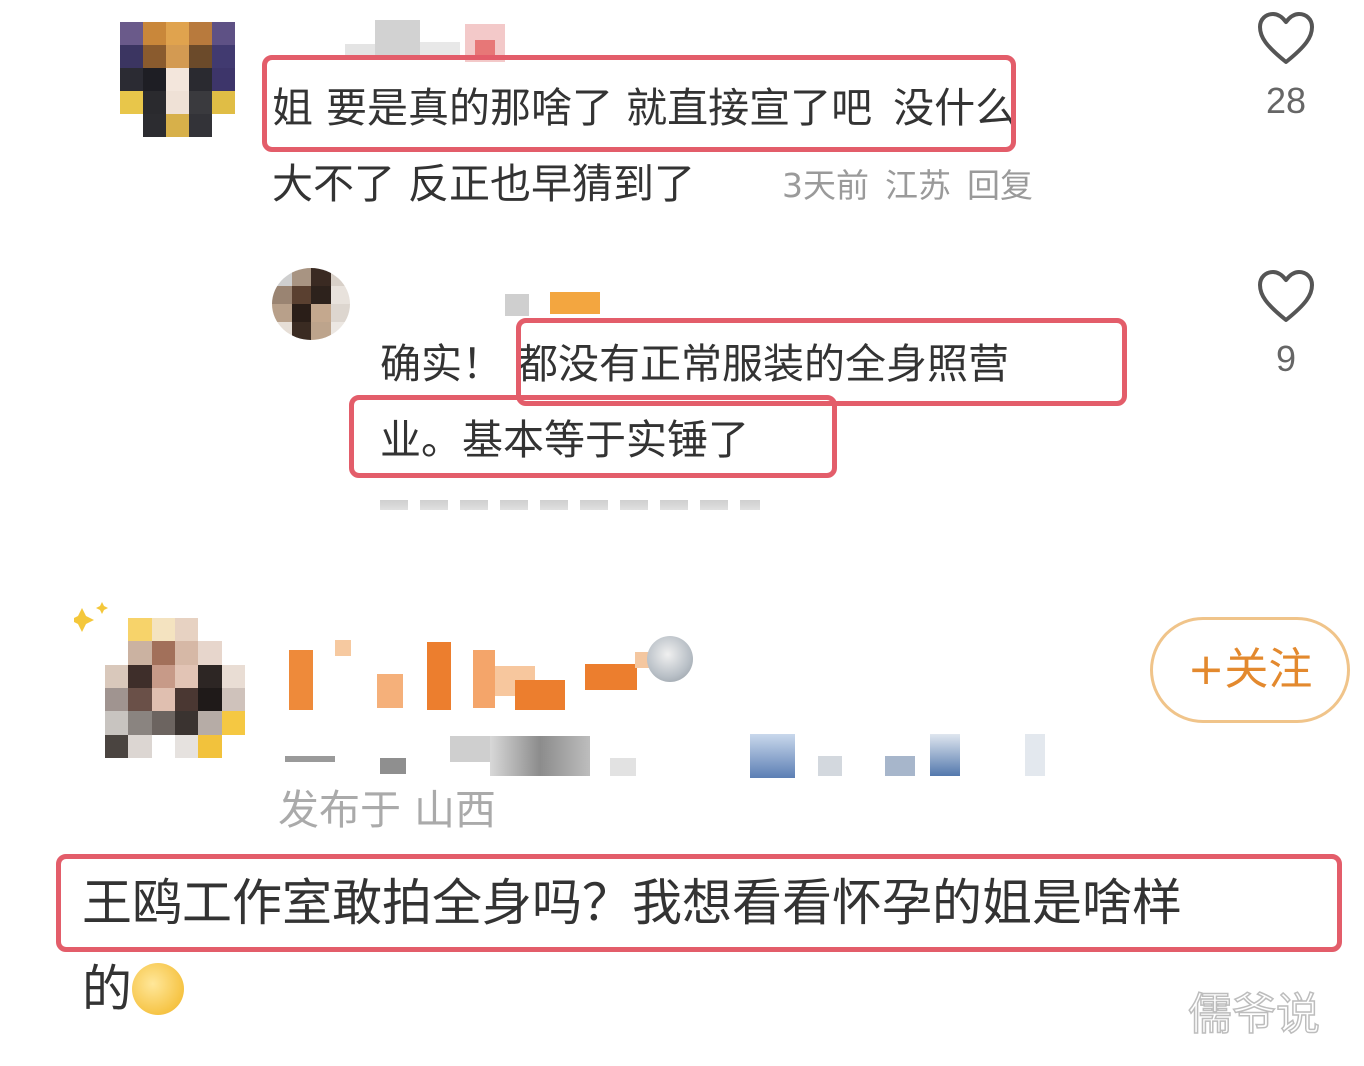 The image size is (1364, 1066). I want to click on comment-text-line2: 大不了 反正也早猜到了, so click(484, 184).